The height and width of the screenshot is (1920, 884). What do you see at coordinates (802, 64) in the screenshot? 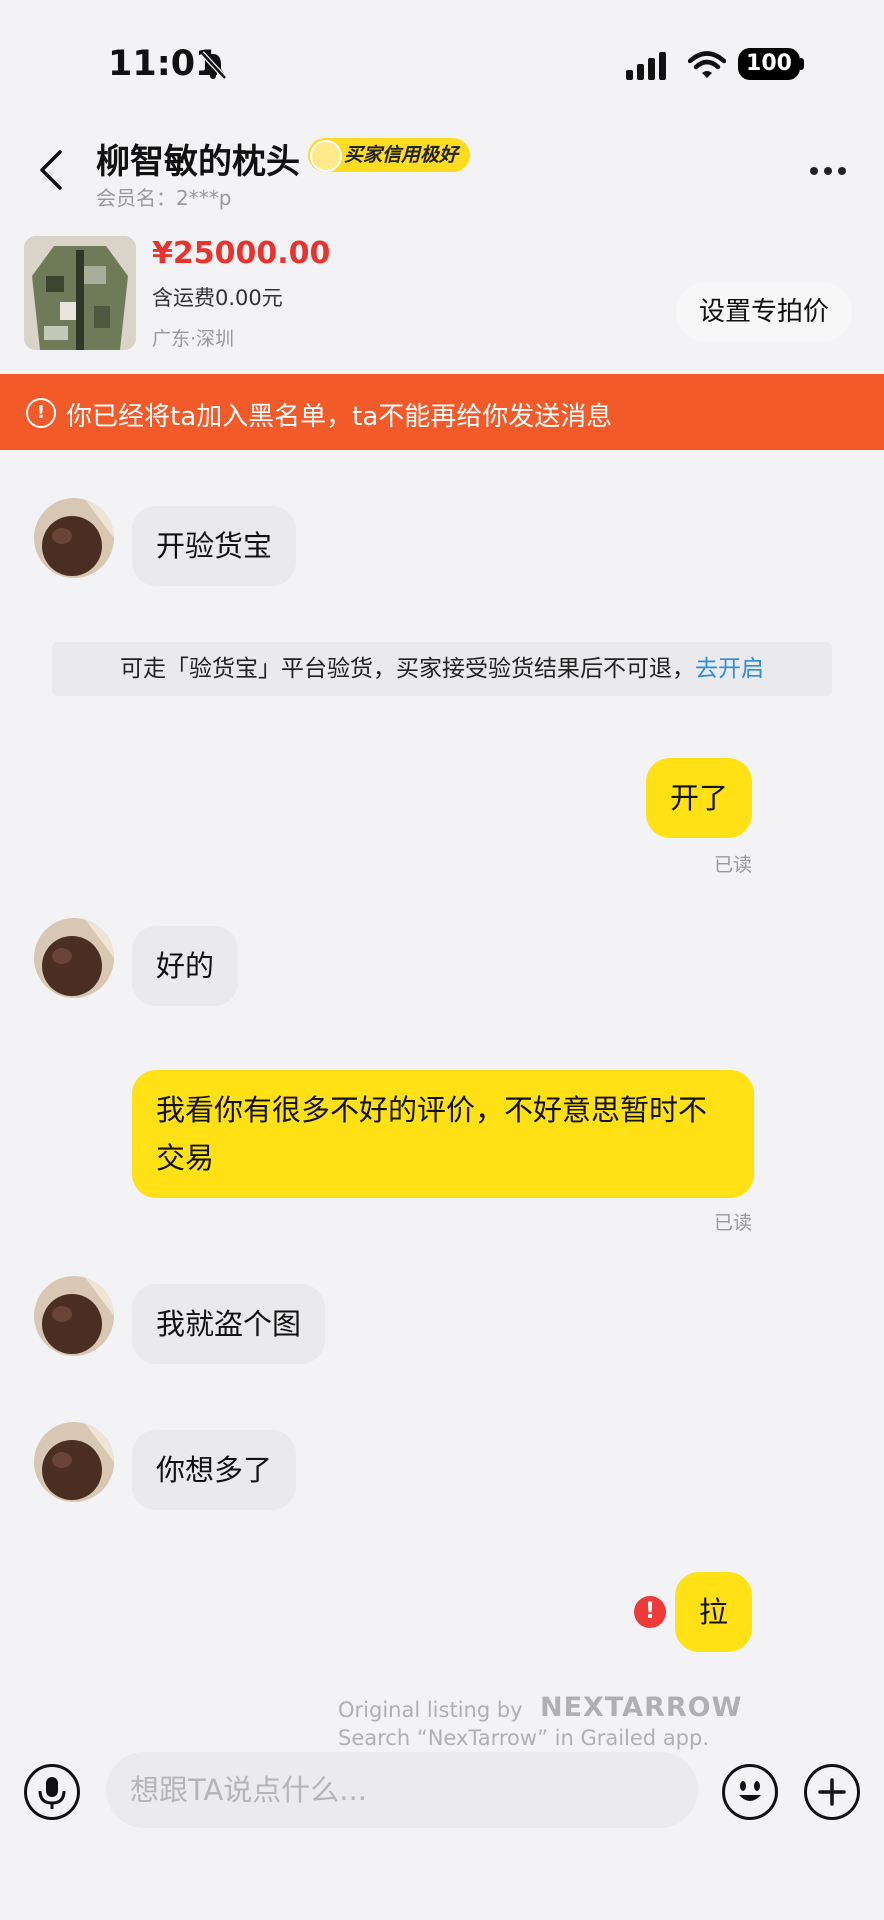
I see `battery-tip` at bounding box center [802, 64].